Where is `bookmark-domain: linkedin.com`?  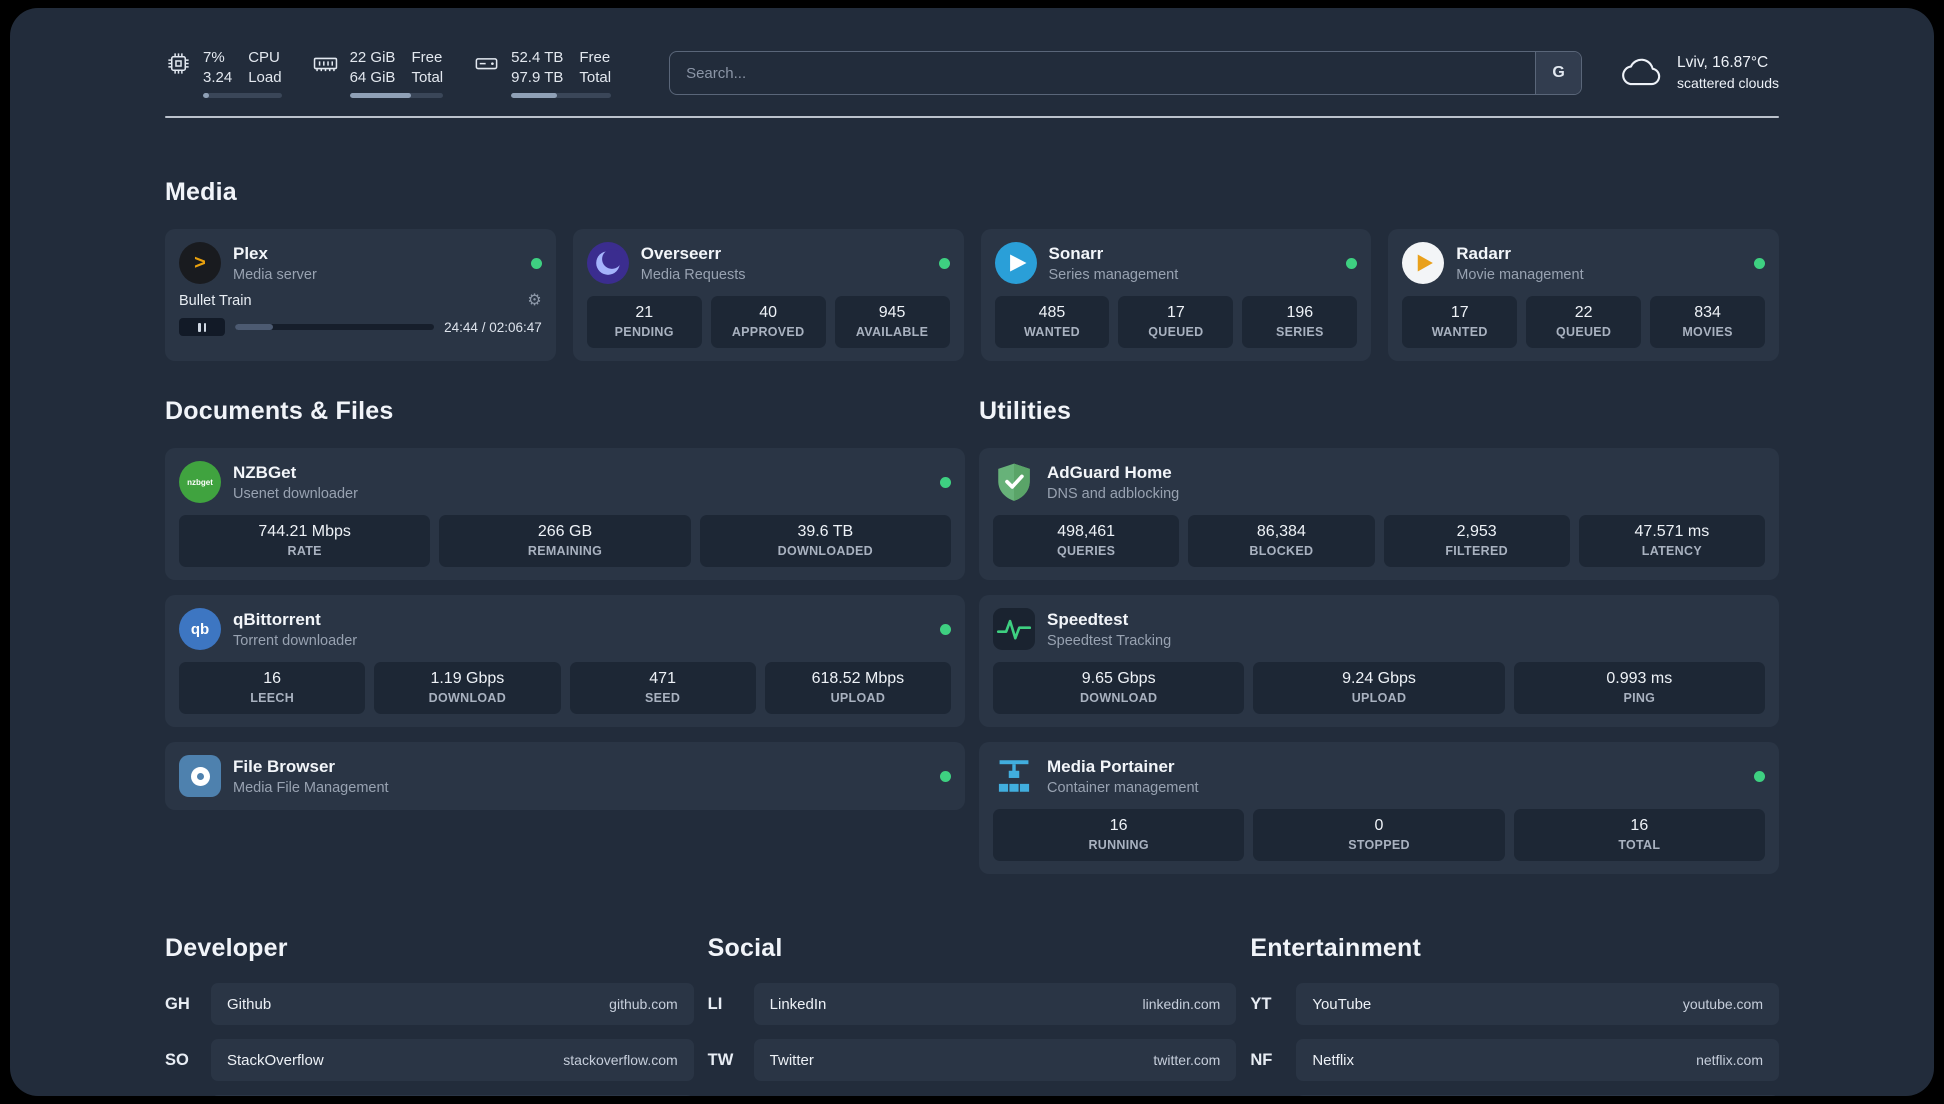 bookmark-domain: linkedin.com is located at coordinates (1181, 1004).